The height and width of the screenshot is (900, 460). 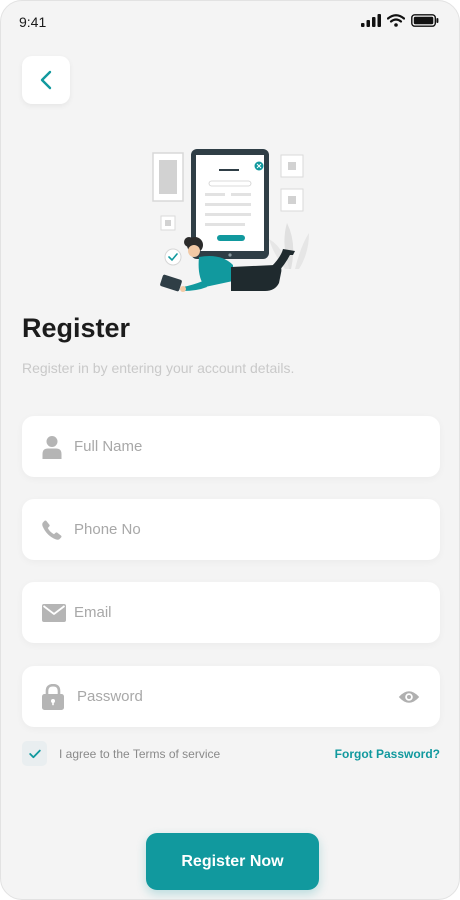 I want to click on password-field, so click(x=231, y=696).